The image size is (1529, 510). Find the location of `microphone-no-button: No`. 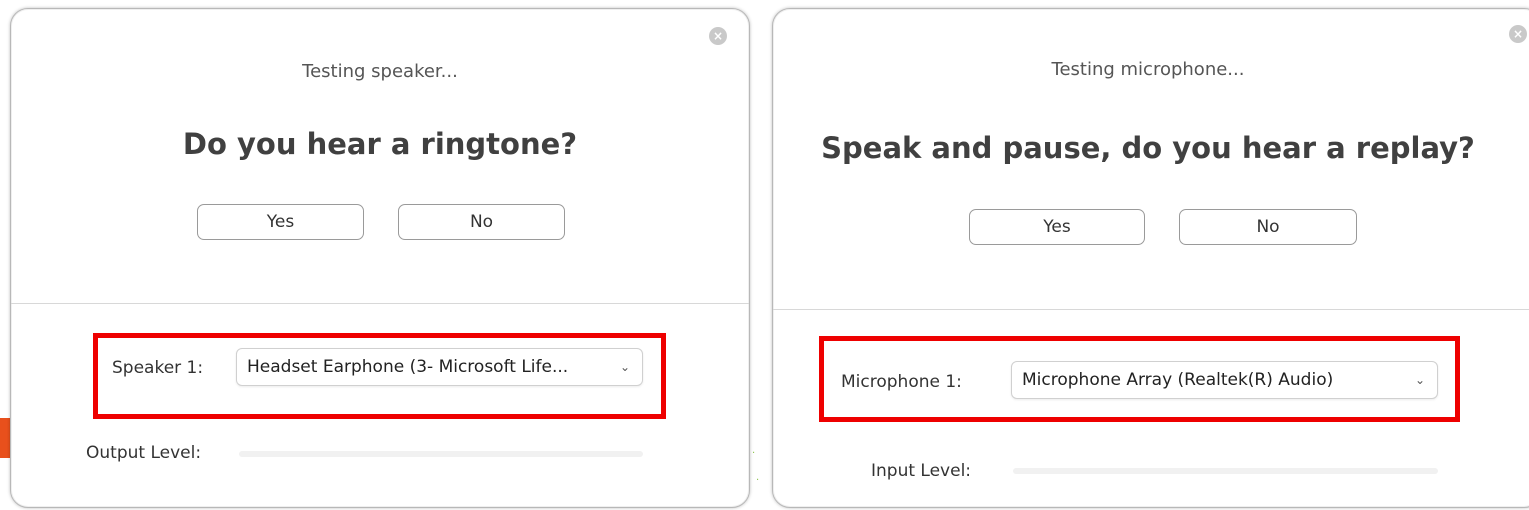

microphone-no-button: No is located at coordinates (1268, 227).